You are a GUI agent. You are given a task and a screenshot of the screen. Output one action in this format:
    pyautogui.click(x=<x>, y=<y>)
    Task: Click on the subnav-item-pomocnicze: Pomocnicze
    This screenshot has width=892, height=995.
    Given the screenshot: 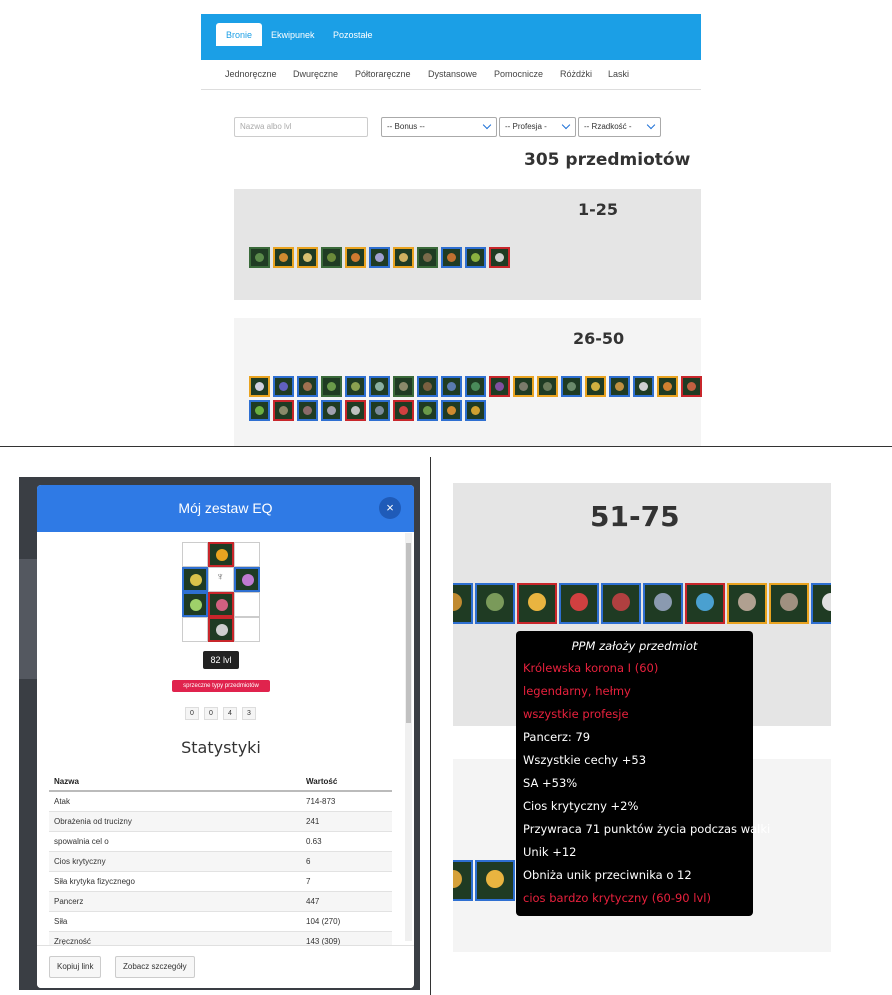 What is the action you would take?
    pyautogui.click(x=518, y=74)
    